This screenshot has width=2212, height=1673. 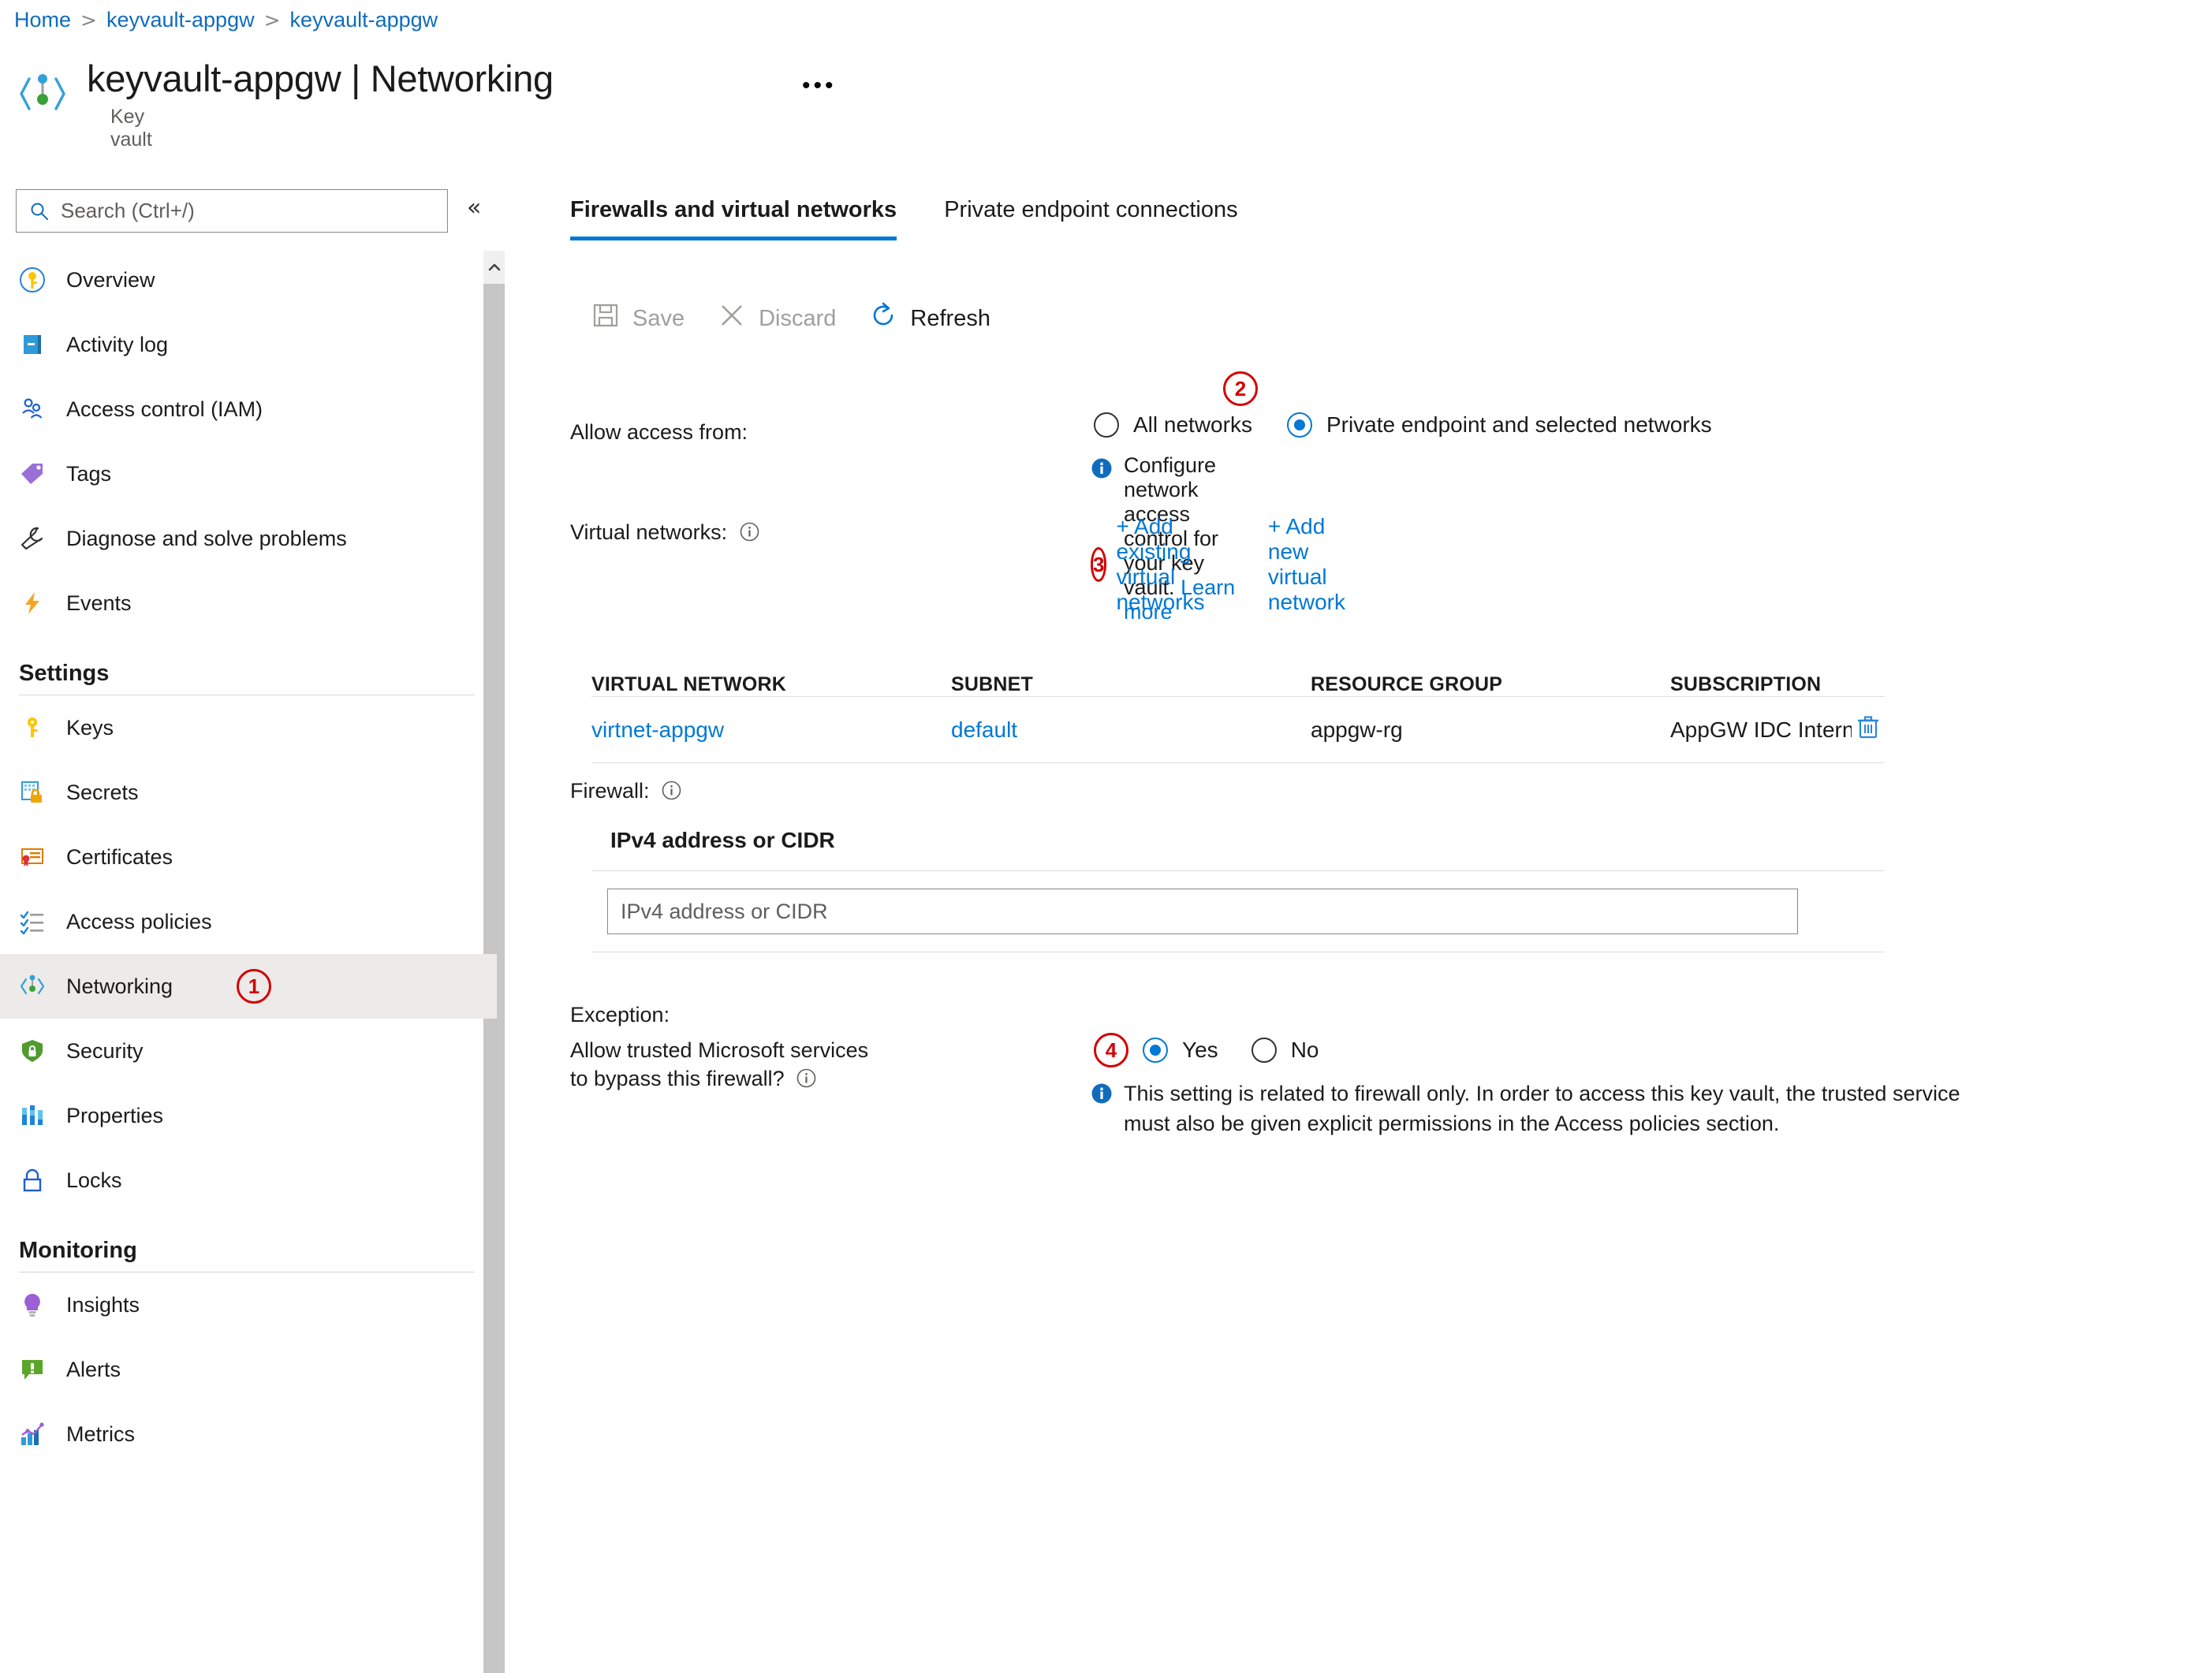 I want to click on ipv4-address-input, so click(x=1202, y=911).